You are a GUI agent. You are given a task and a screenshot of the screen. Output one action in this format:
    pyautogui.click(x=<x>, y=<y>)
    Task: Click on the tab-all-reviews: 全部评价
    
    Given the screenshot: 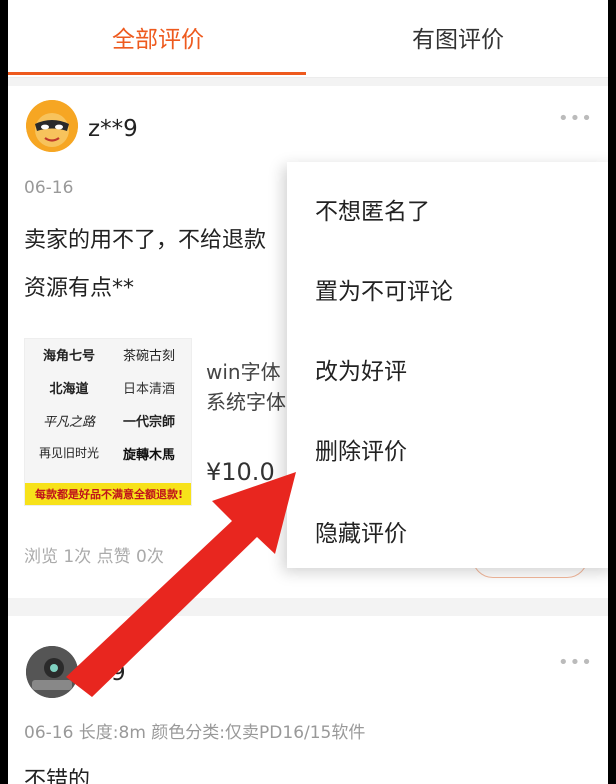 What is the action you would take?
    pyautogui.click(x=158, y=39)
    